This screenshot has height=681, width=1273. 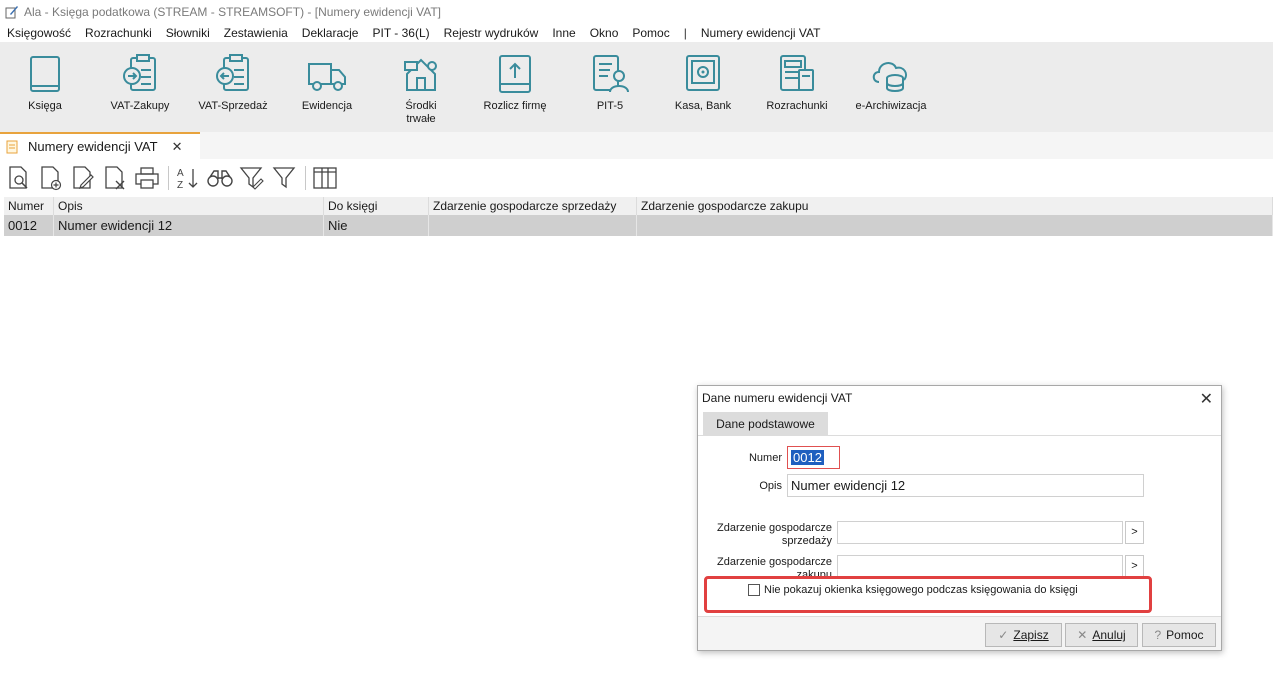 What do you see at coordinates (83, 178) in the screenshot?
I see `edit-document-button` at bounding box center [83, 178].